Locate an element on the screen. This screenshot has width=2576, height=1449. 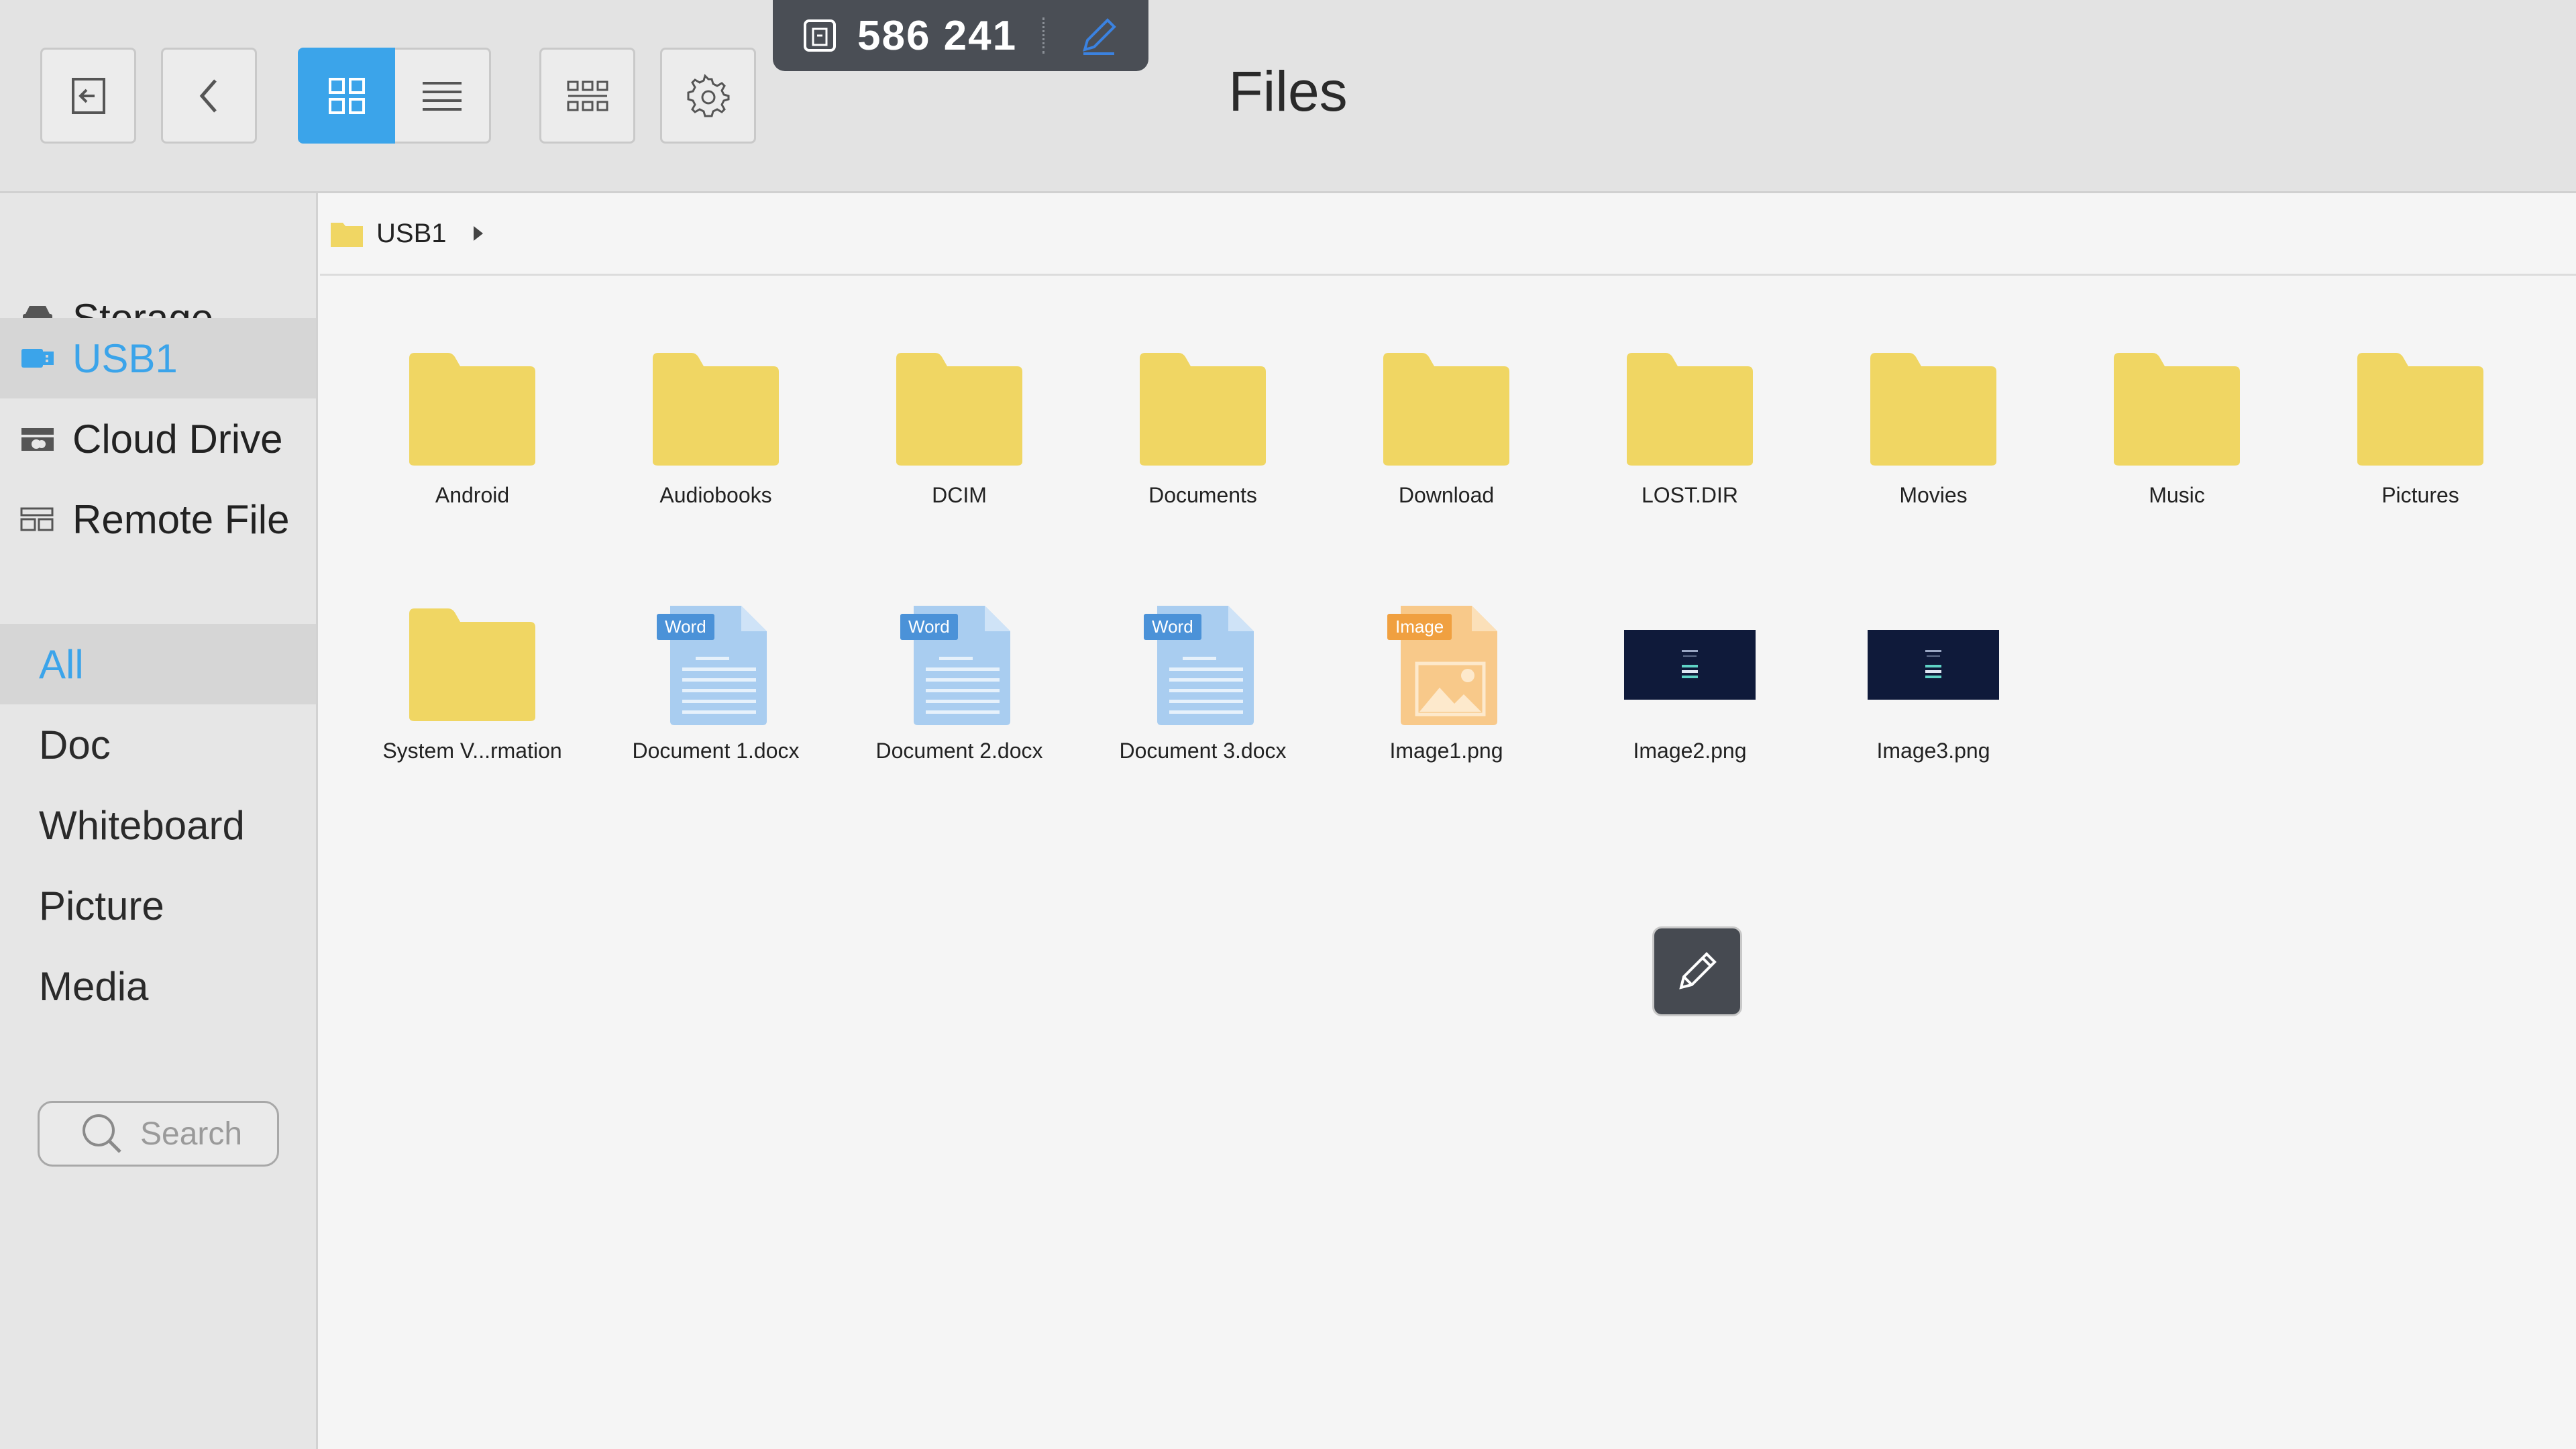
list-view-button is located at coordinates (443, 96).